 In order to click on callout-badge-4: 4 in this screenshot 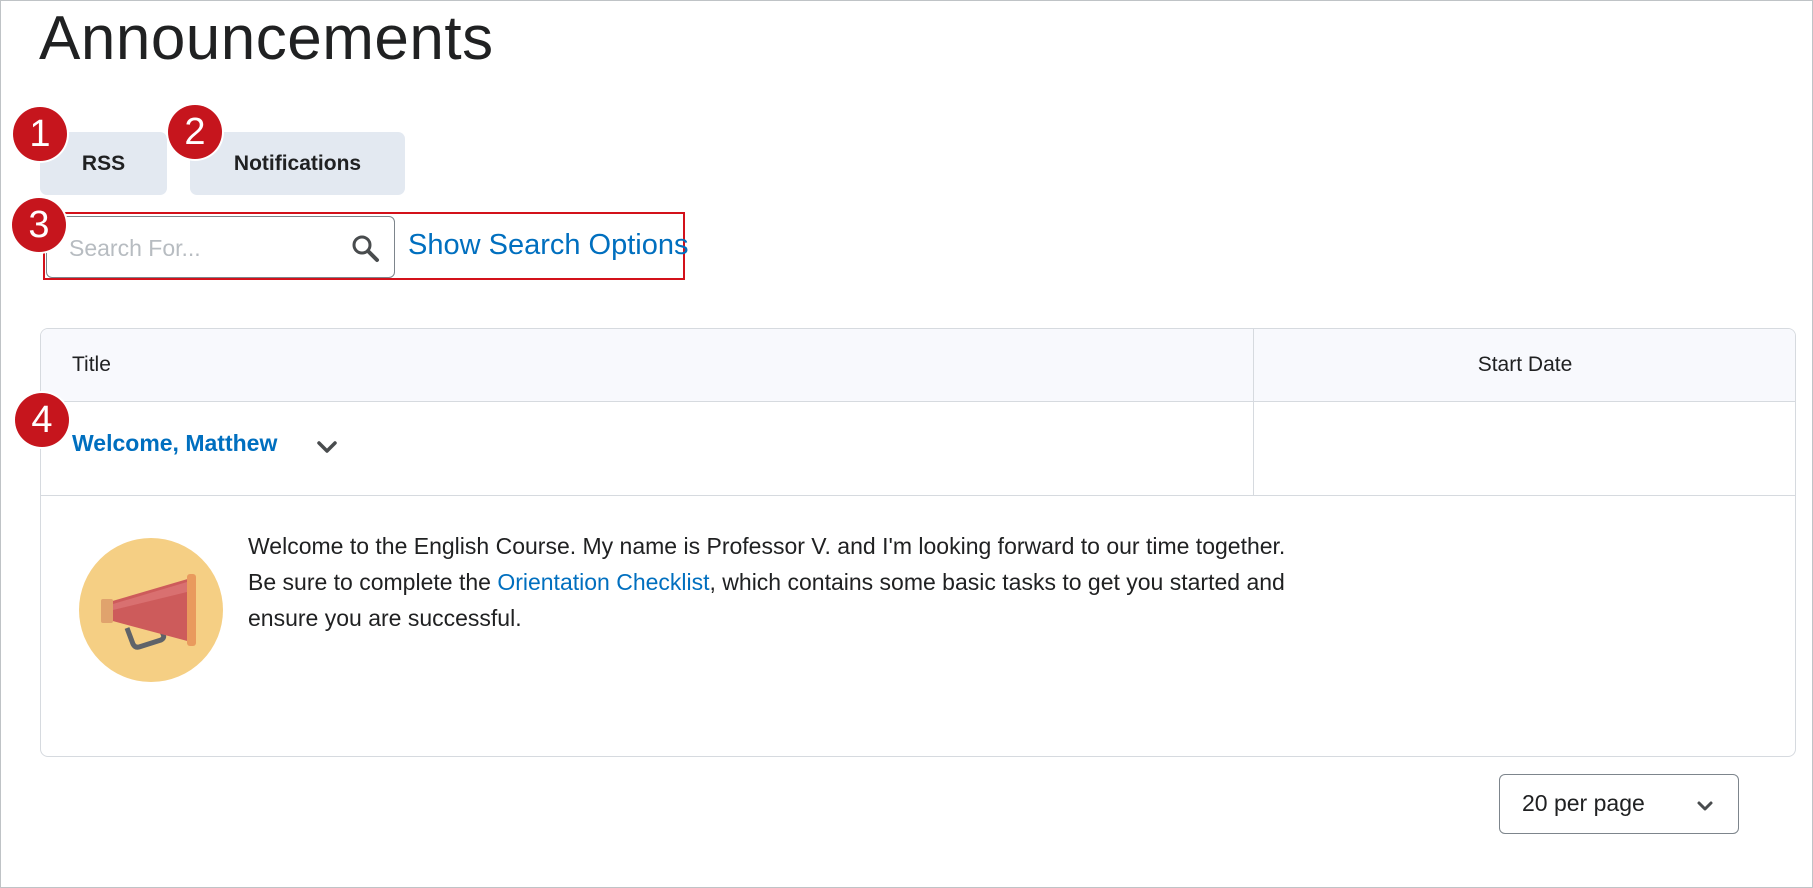, I will do `click(42, 420)`.